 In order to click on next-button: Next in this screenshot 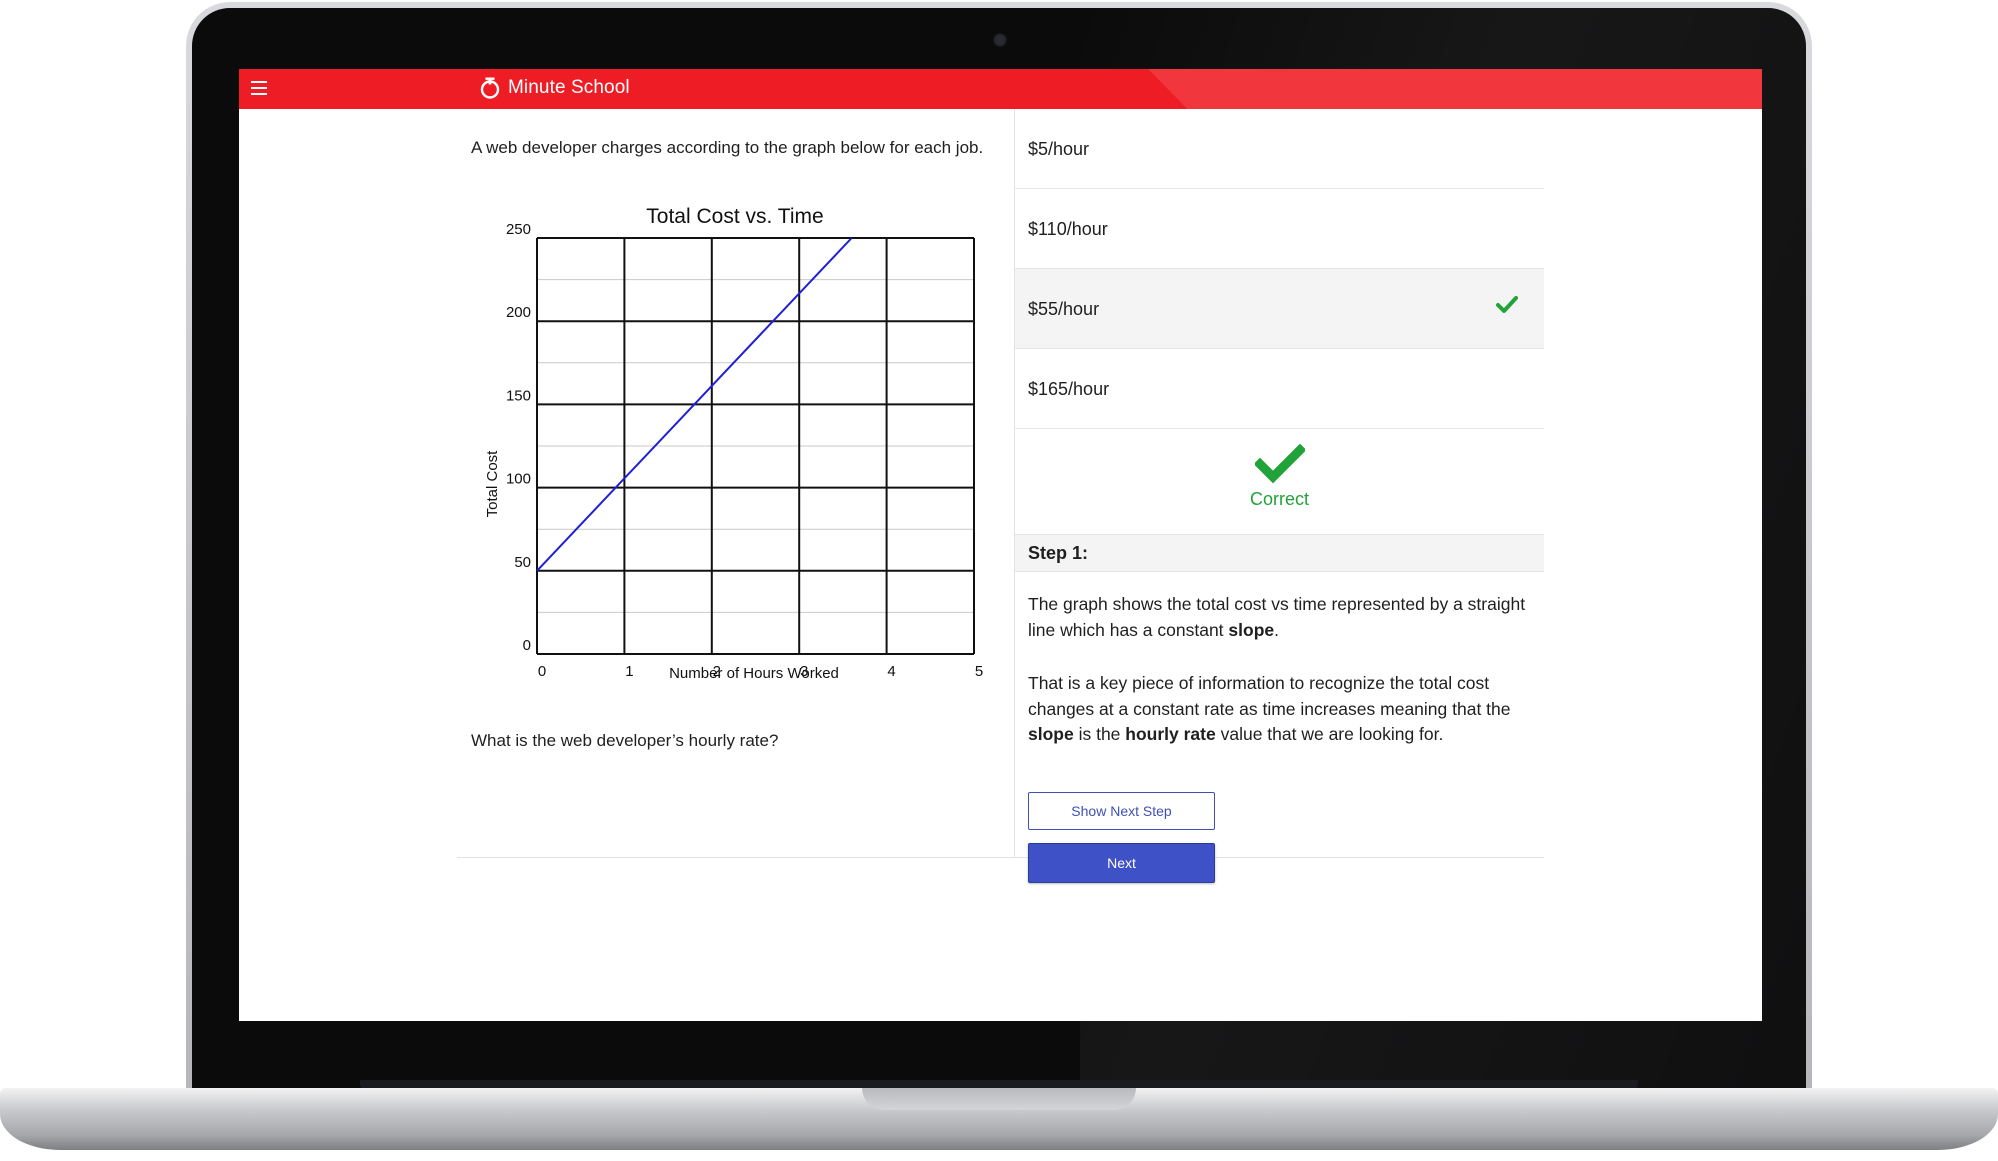, I will do `click(1121, 863)`.